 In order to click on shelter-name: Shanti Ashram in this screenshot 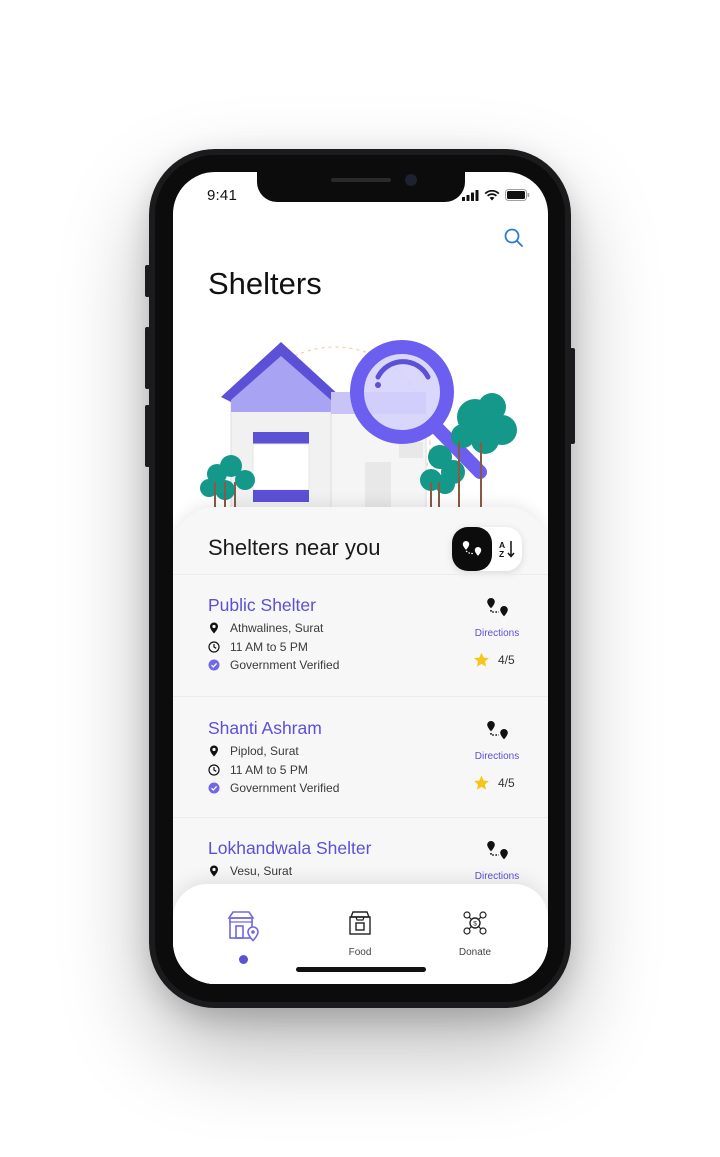, I will do `click(265, 728)`.